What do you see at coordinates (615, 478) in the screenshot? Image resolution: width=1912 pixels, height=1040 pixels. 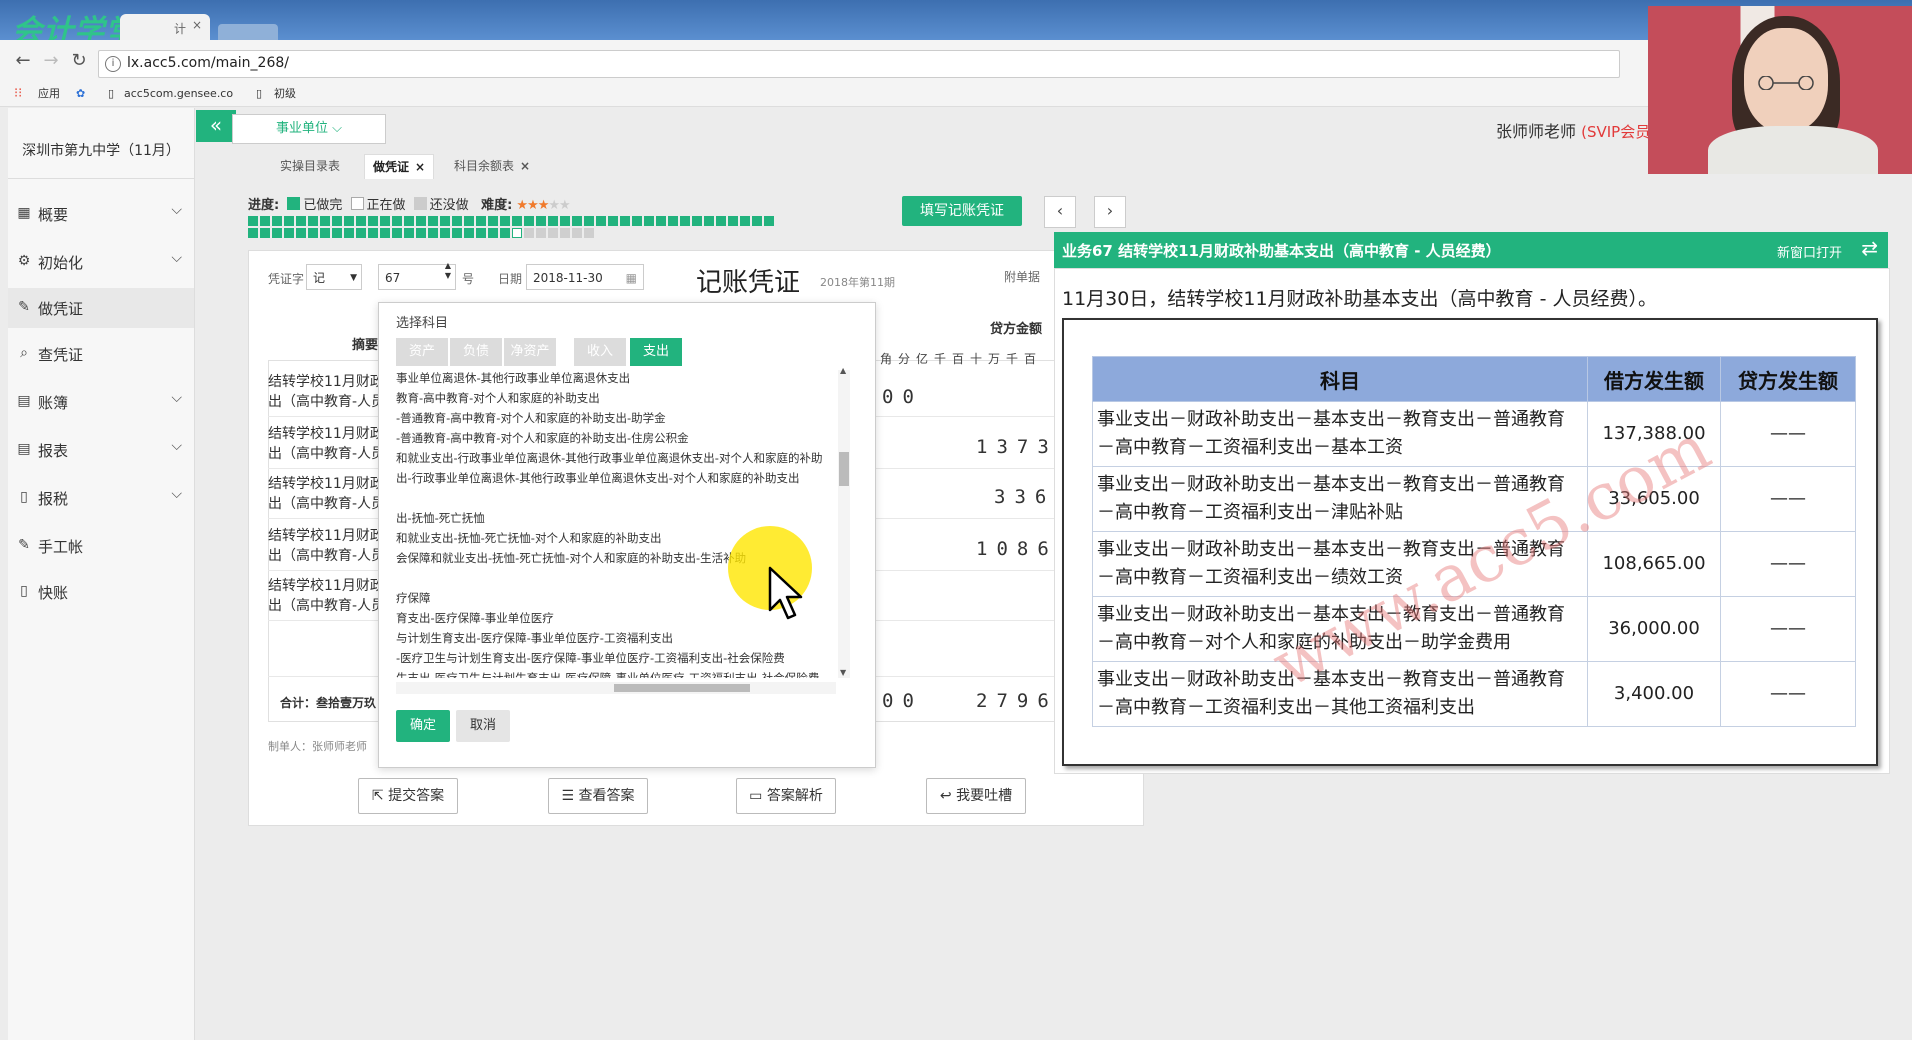 I see `account-list-item: 出-行政事业单位离退休-其他行政事业单位离退休支出-对个人和家庭的补助支出` at bounding box center [615, 478].